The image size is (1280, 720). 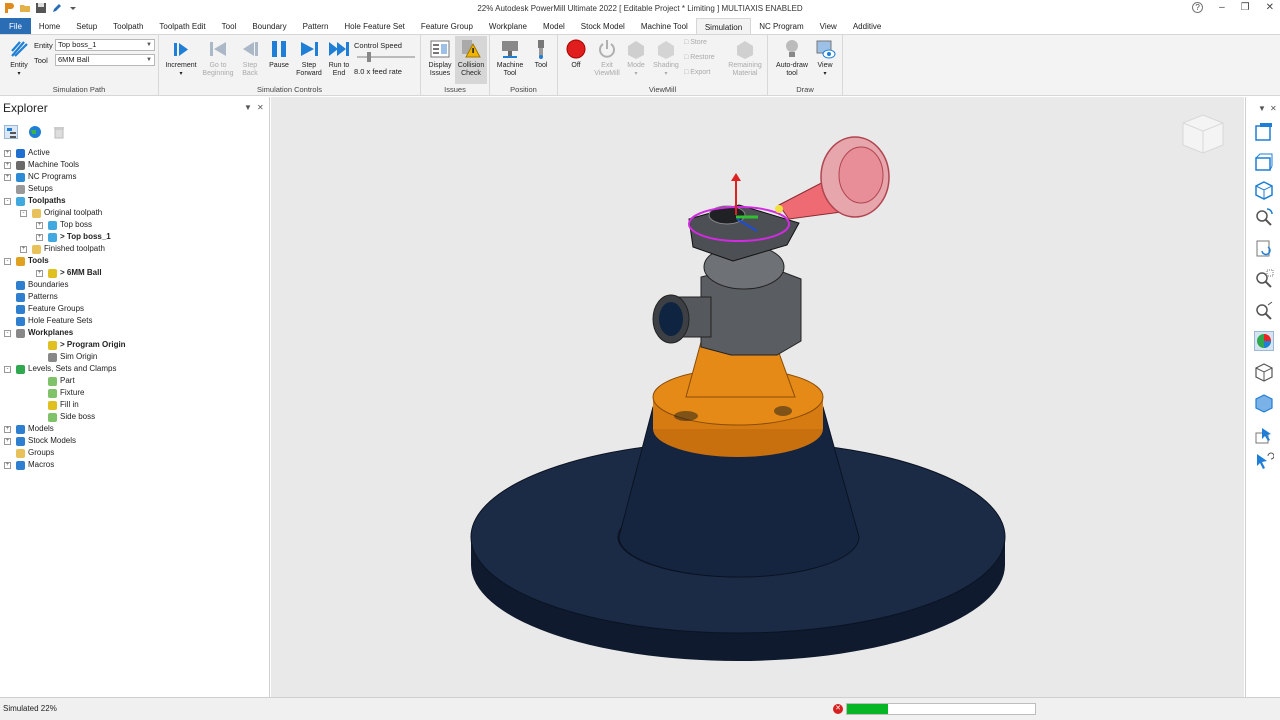 What do you see at coordinates (135, 177) in the screenshot?
I see `tree-node: + NC Programs` at bounding box center [135, 177].